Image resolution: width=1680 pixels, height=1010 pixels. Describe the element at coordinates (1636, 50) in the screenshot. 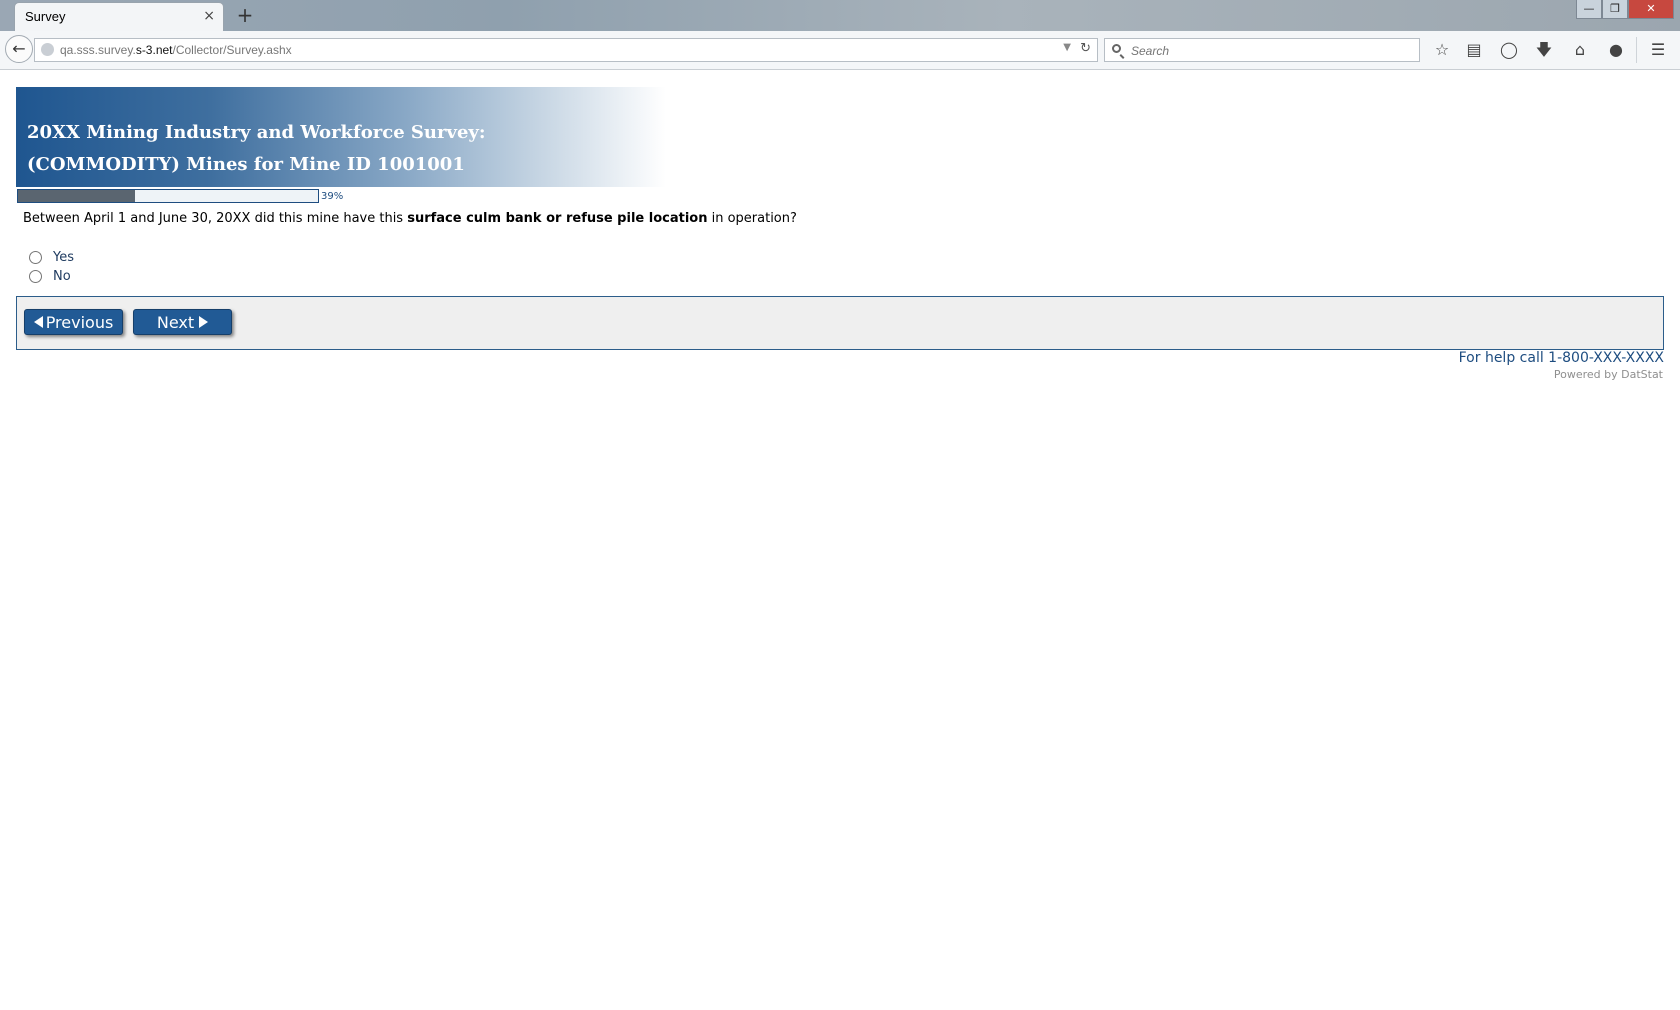

I see `toolbar-divider` at that location.